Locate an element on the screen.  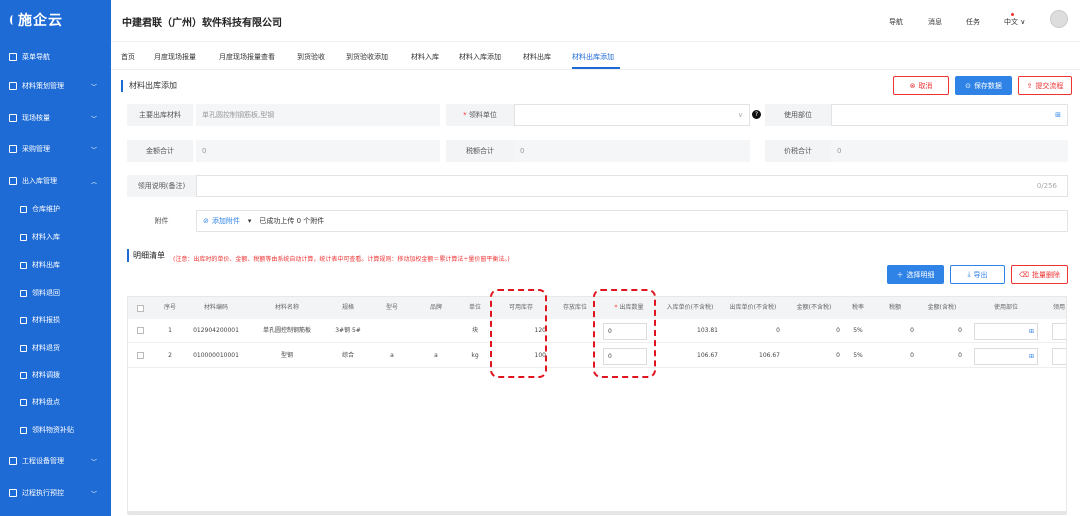
outbox-icon is located at coordinates (23, 265).